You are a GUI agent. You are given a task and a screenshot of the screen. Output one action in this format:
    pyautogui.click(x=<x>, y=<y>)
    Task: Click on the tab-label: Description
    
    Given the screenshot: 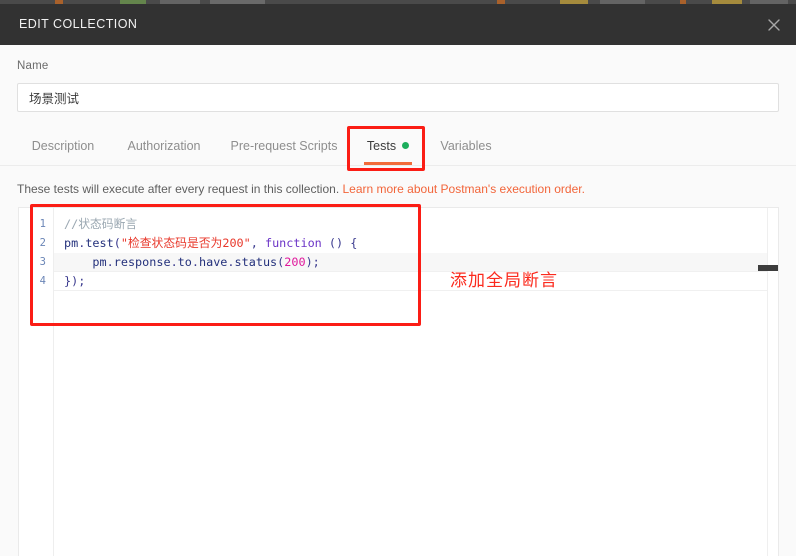 What is the action you would take?
    pyautogui.click(x=63, y=146)
    